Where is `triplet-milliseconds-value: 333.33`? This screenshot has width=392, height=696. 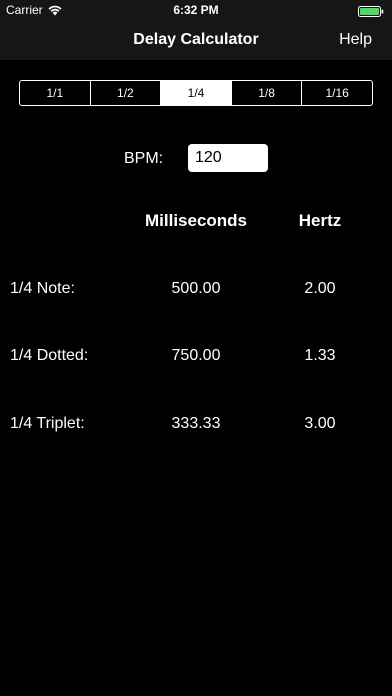 triplet-milliseconds-value: 333.33 is located at coordinates (196, 423).